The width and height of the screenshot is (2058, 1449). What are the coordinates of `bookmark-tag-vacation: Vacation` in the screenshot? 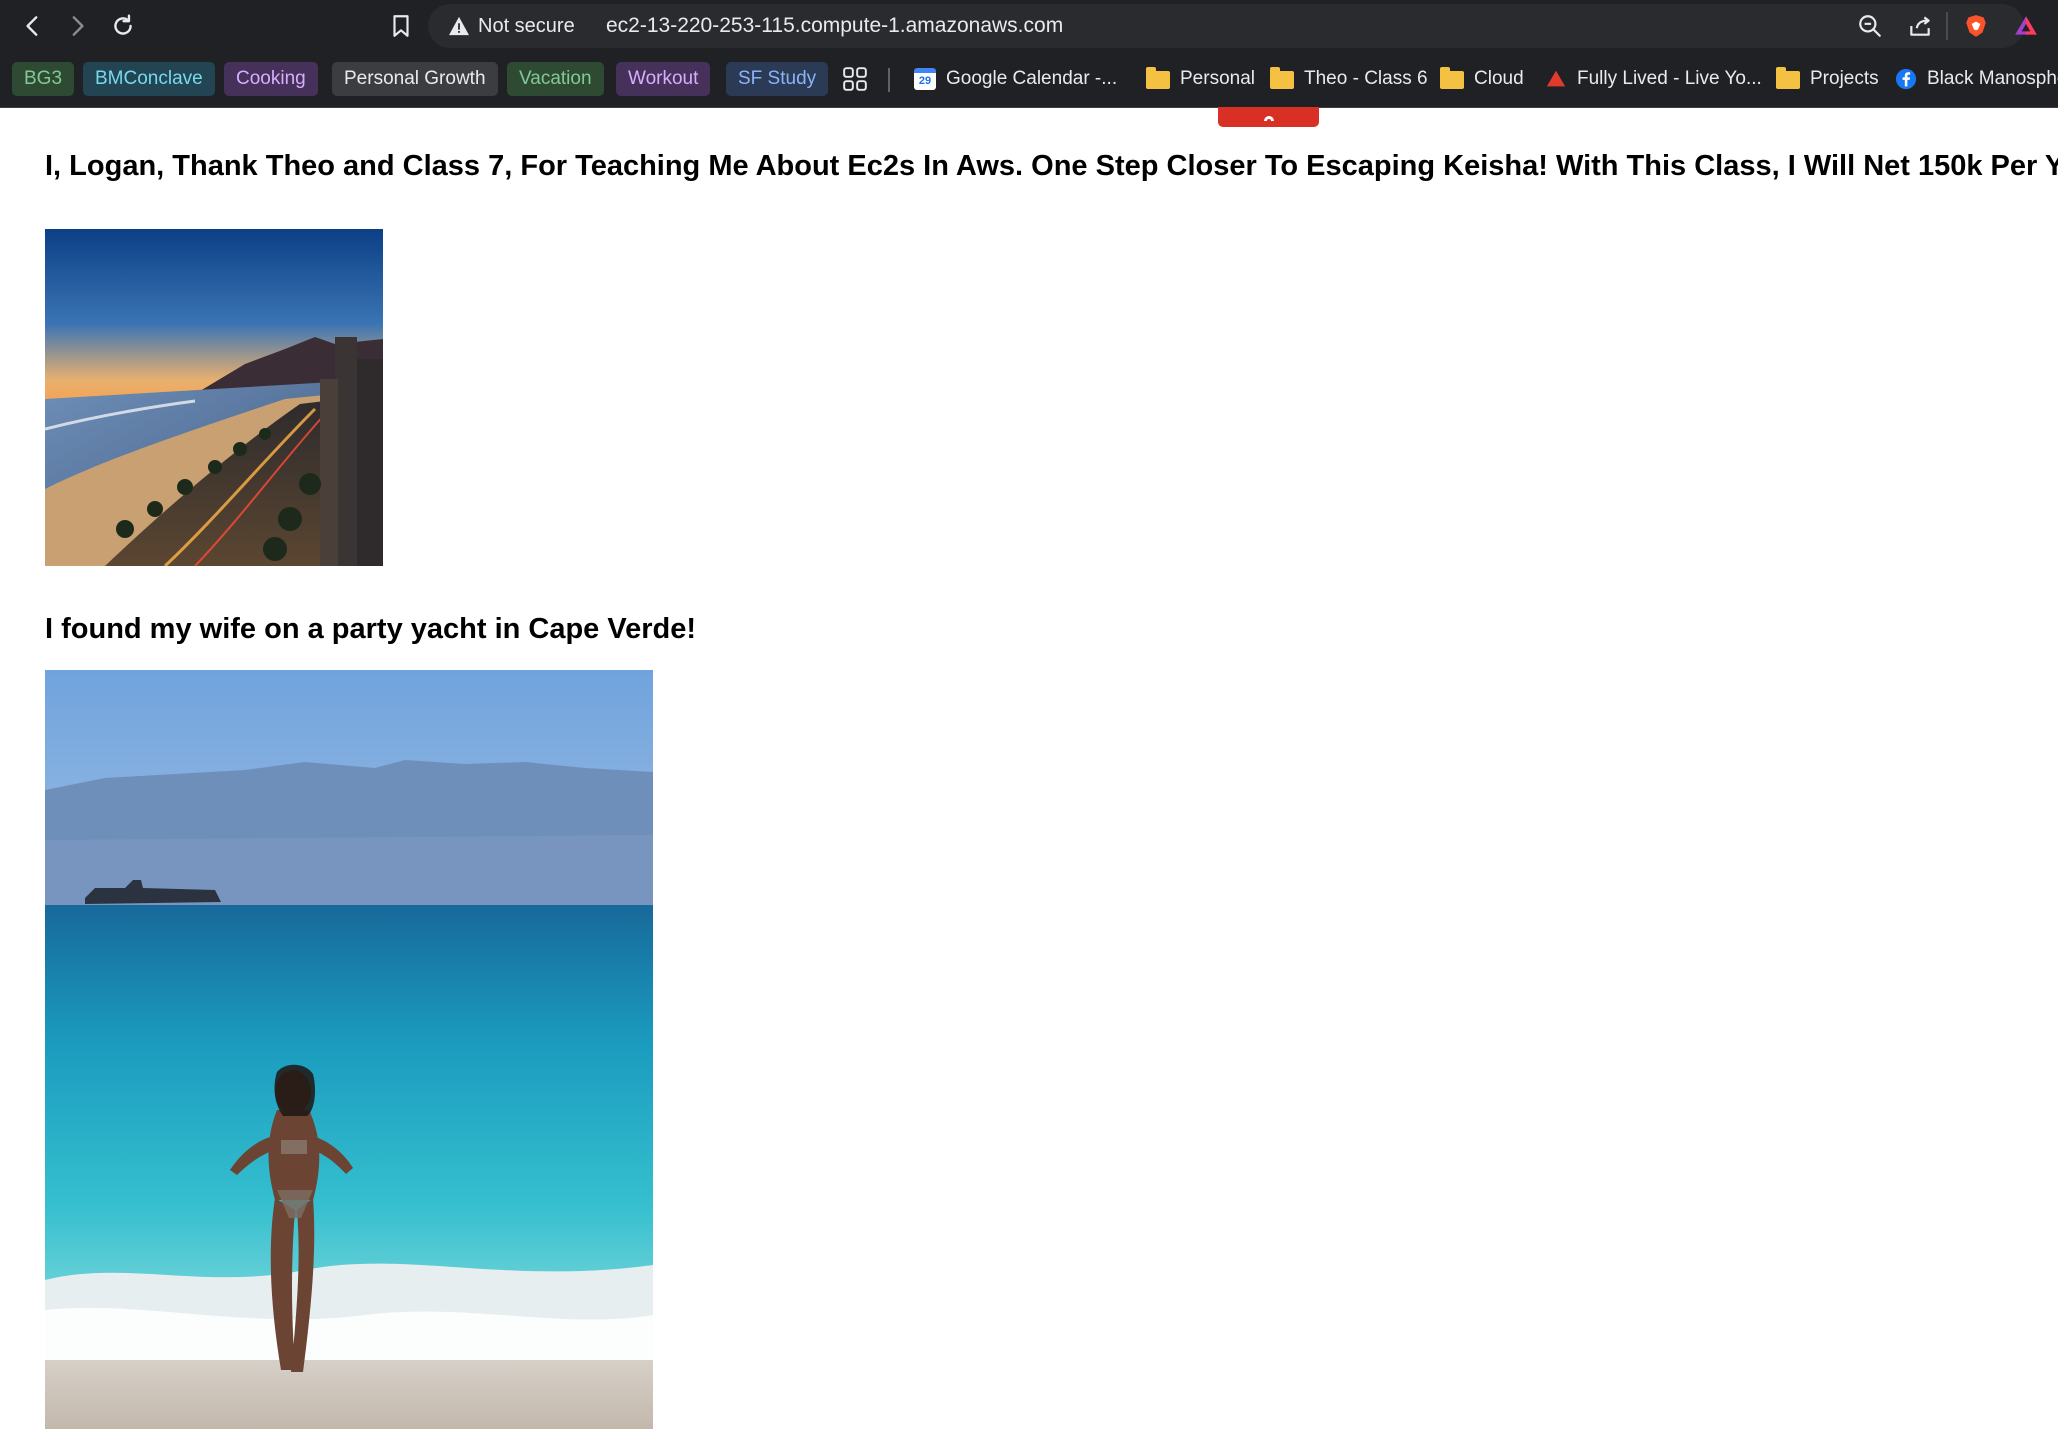 It's located at (555, 79).